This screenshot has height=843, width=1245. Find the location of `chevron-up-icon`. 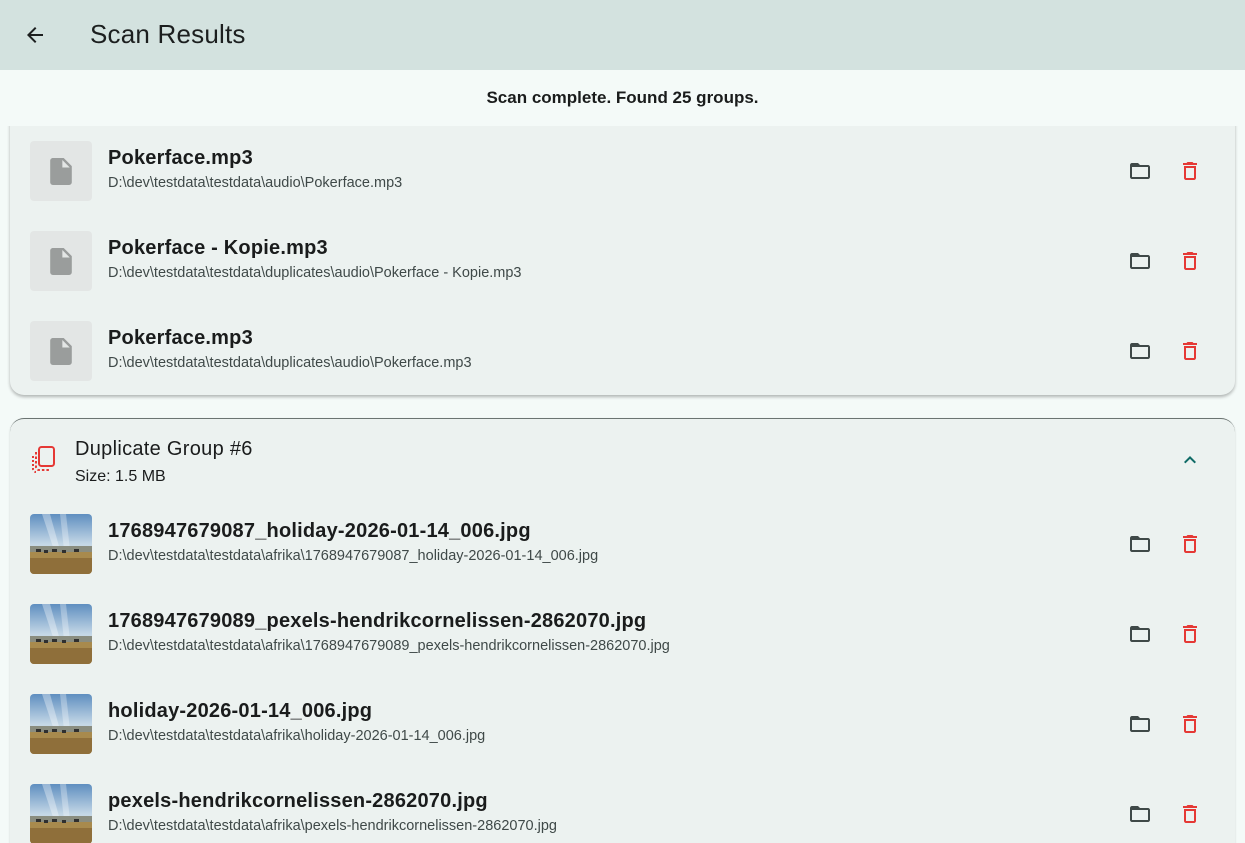

chevron-up-icon is located at coordinates (1190, 460).